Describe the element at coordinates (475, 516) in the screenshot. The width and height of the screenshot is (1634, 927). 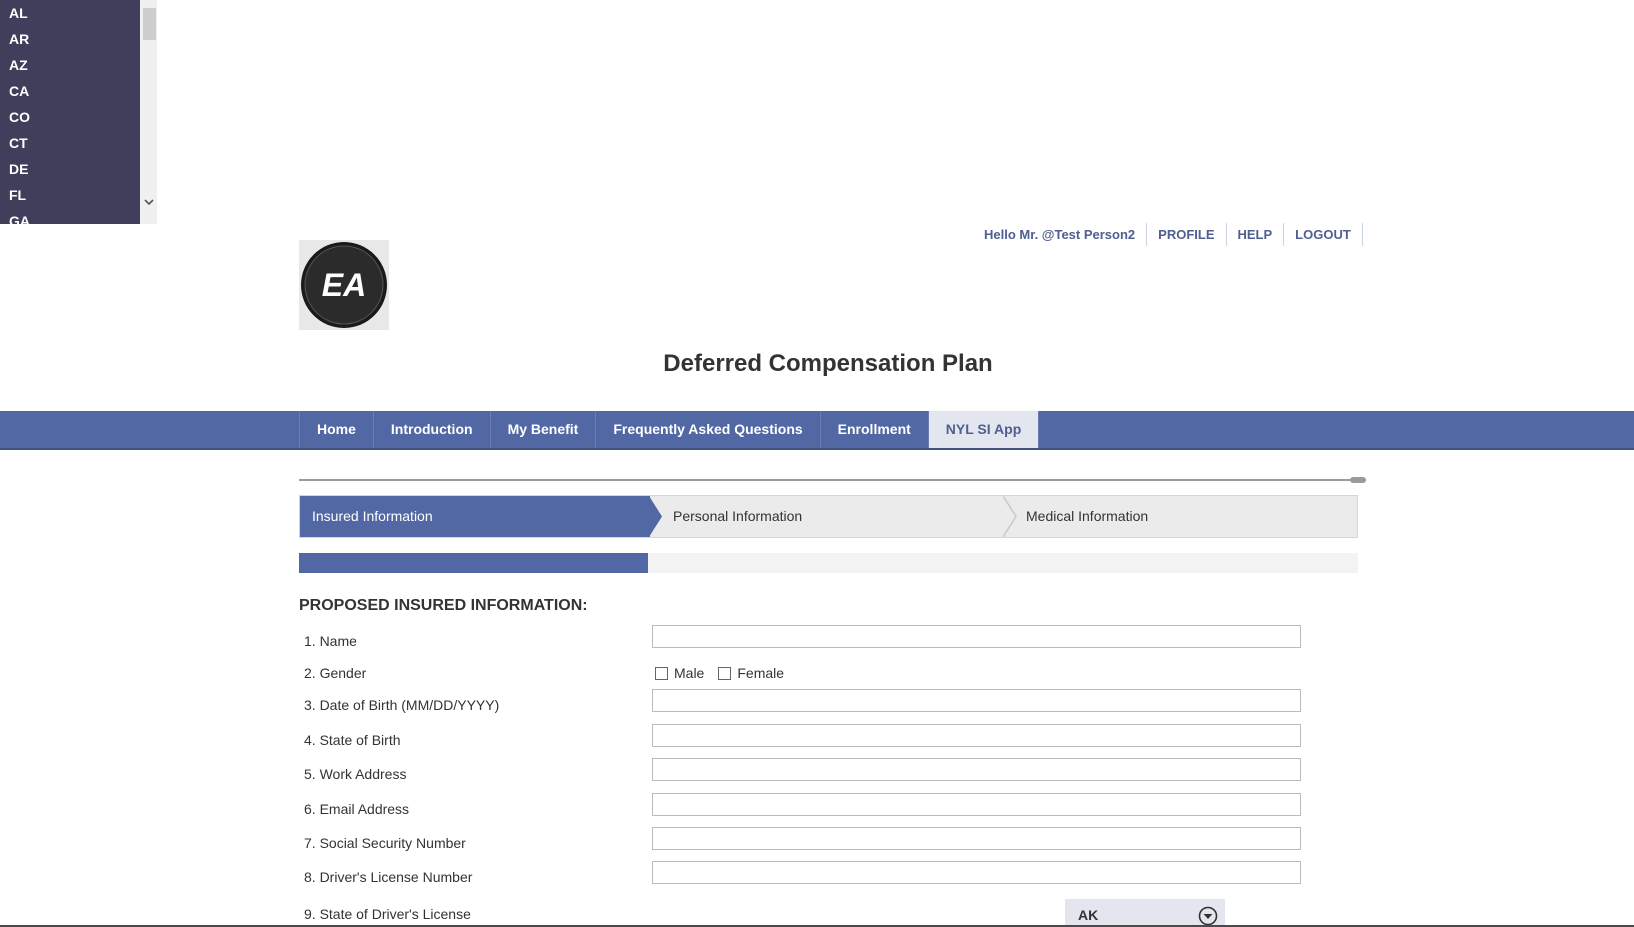
I see `step-insured-information: Insured Information` at that location.